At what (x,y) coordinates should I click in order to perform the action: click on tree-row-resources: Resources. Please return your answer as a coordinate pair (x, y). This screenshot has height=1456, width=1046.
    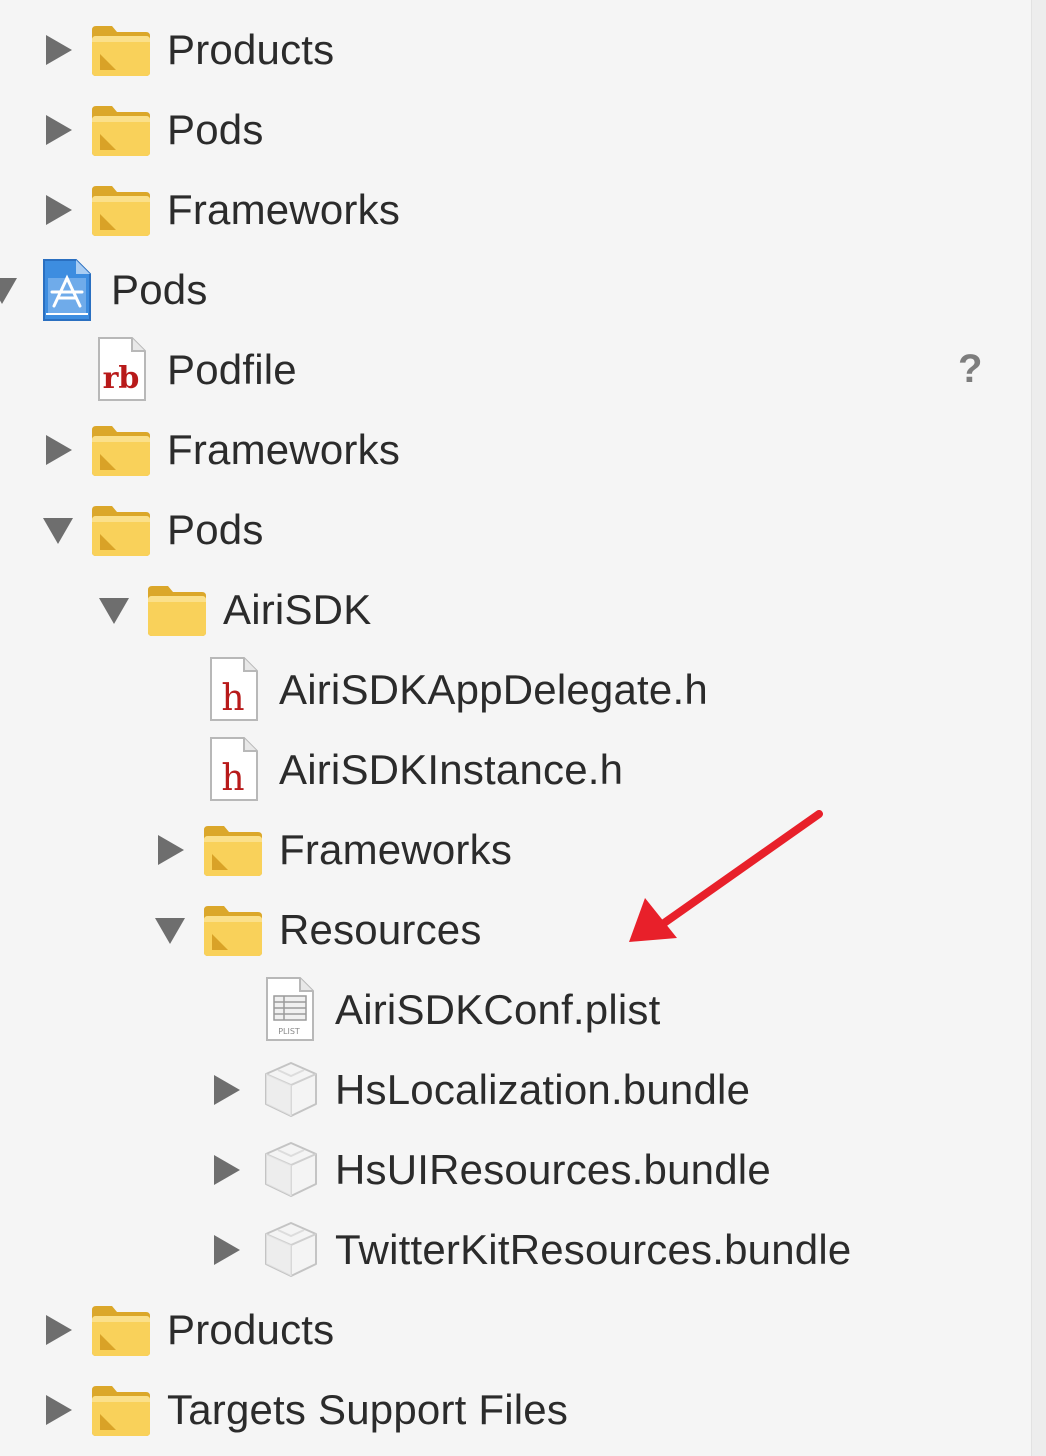
    Looking at the image, I should click on (515, 930).